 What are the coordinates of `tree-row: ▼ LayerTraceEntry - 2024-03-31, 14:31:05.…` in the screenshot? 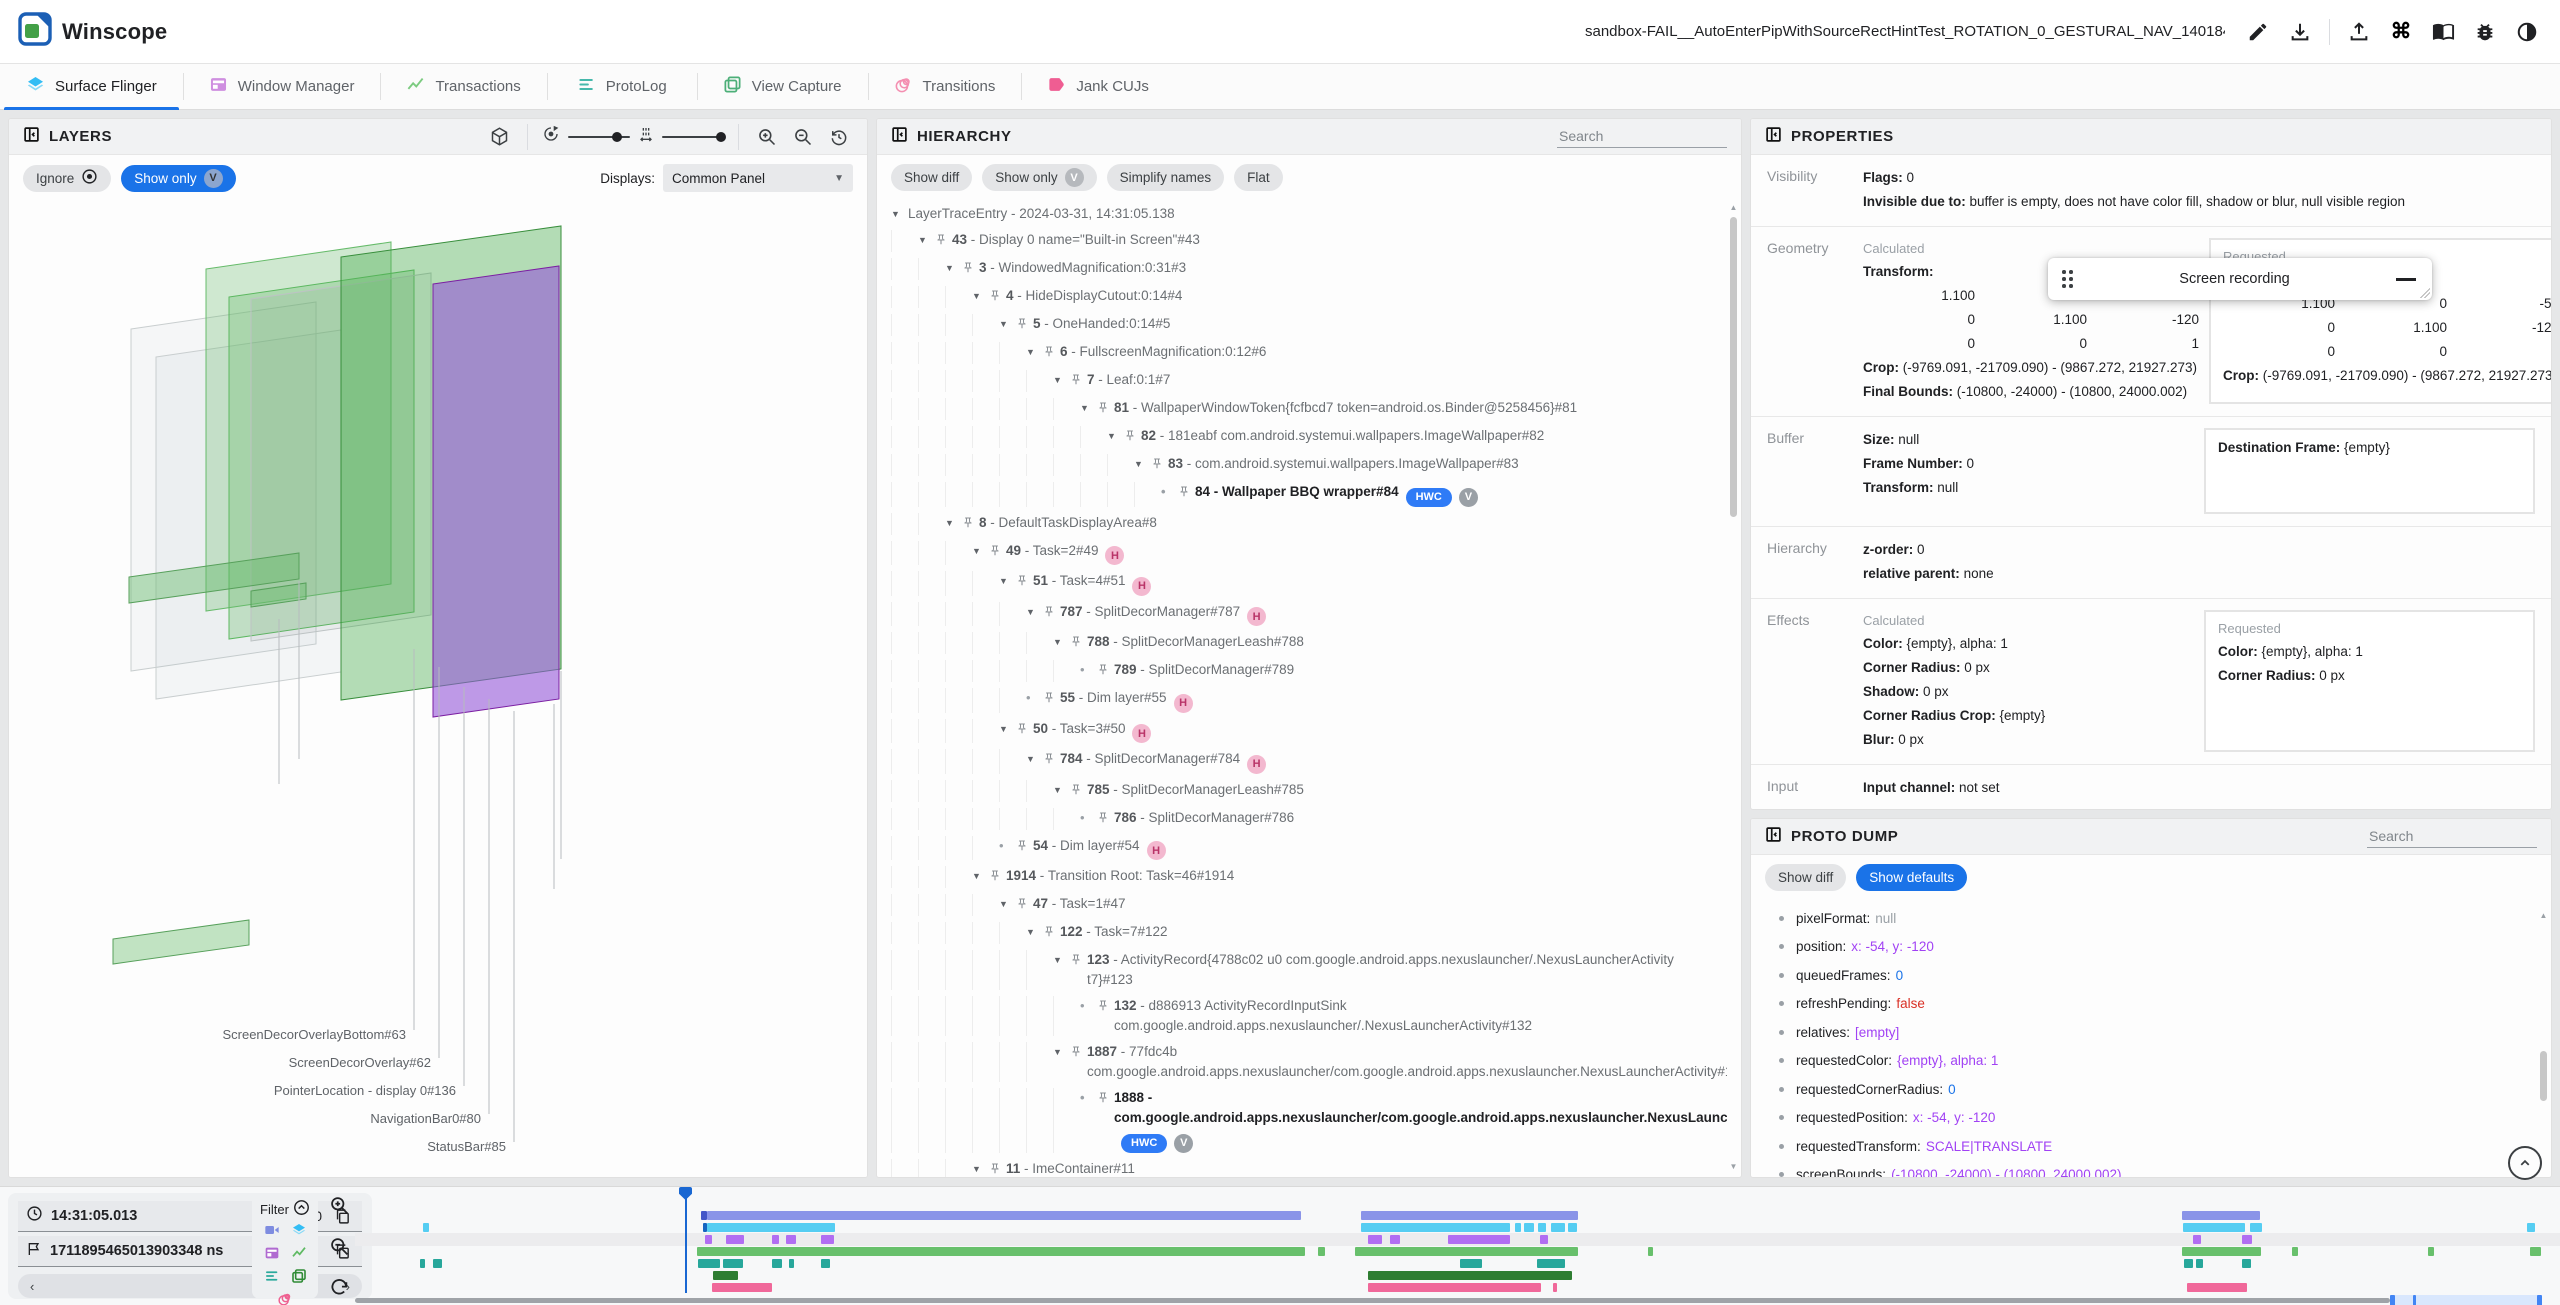 It's located at (1302, 214).